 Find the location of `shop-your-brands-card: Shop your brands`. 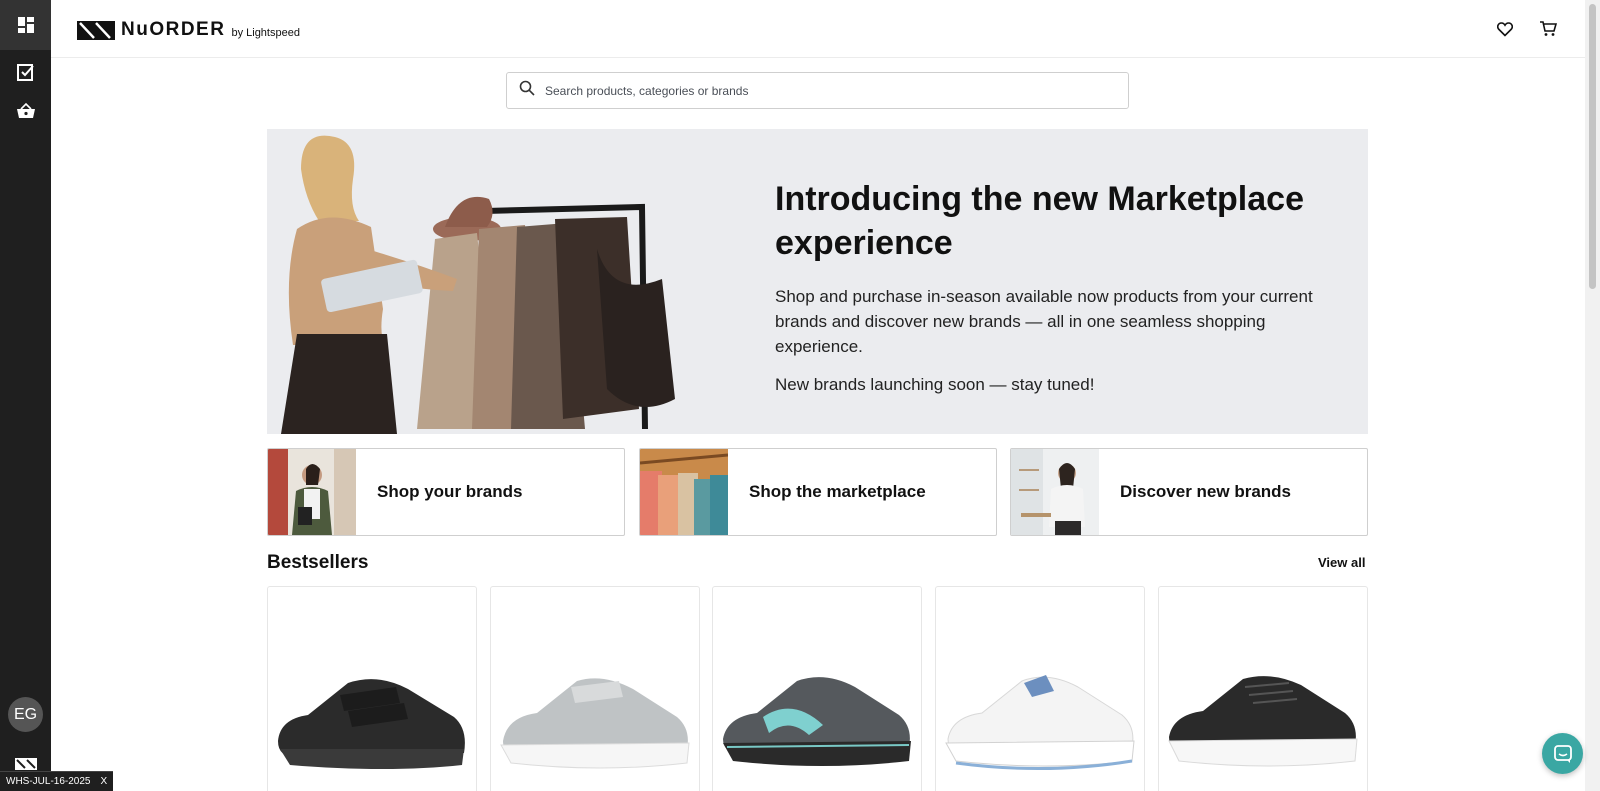

shop-your-brands-card: Shop your brands is located at coordinates (446, 492).